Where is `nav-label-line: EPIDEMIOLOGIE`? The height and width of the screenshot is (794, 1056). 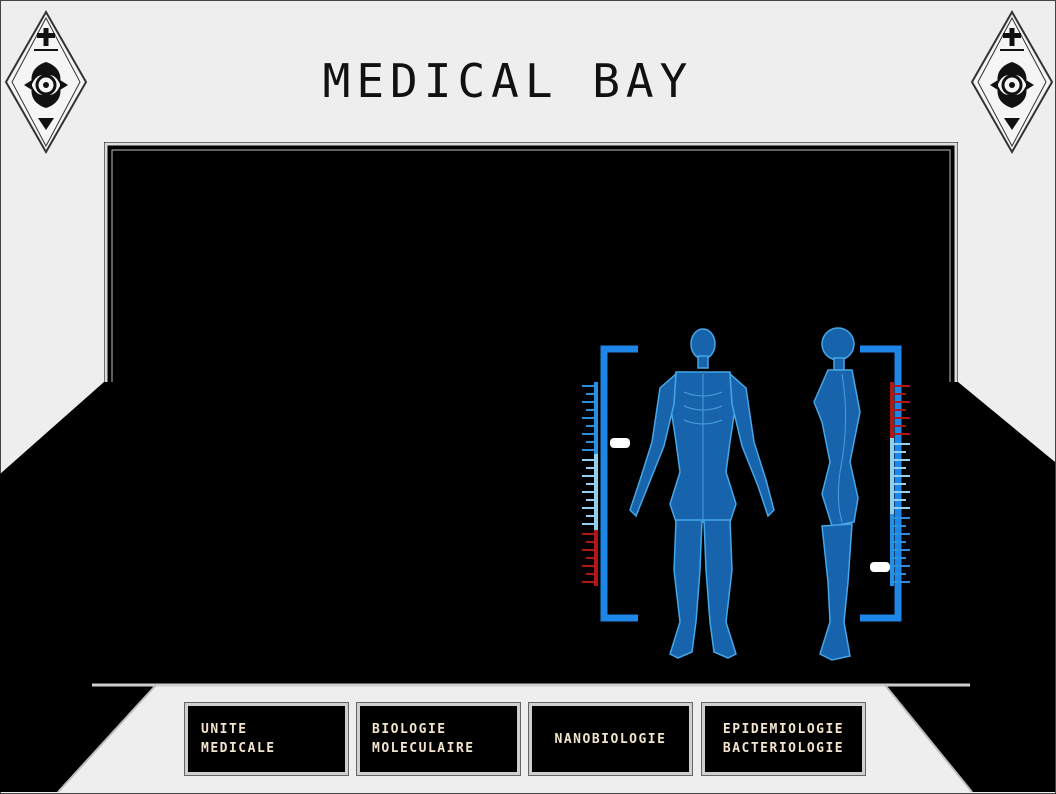 nav-label-line: EPIDEMIOLOGIE is located at coordinates (783, 729).